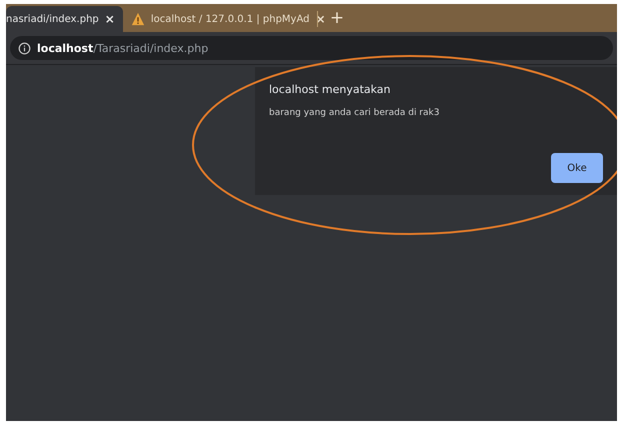  What do you see at coordinates (311, 48) in the screenshot?
I see `address-bar: localhost/Tarasriadi/index.php` at bounding box center [311, 48].